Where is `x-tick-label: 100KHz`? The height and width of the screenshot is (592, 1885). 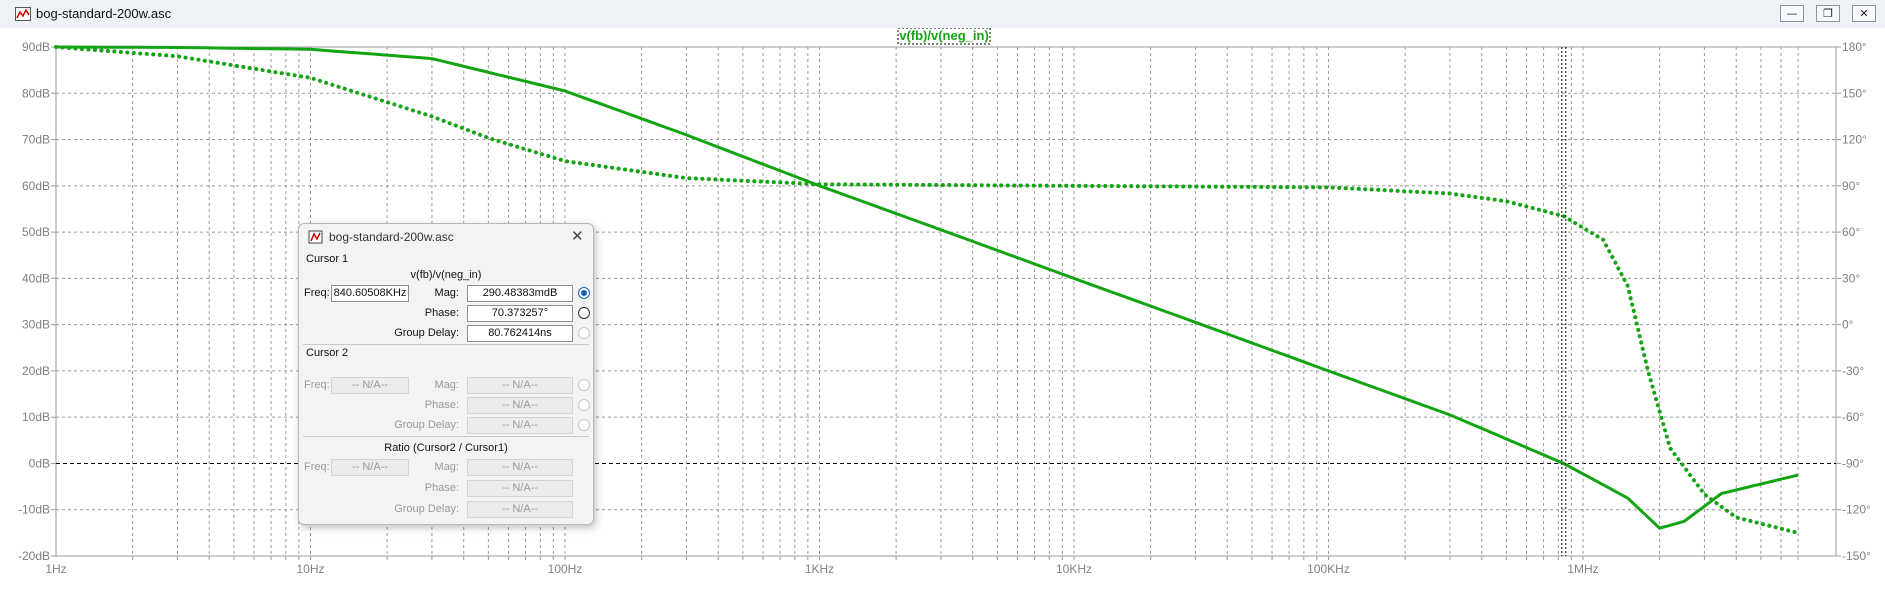 x-tick-label: 100KHz is located at coordinates (1328, 569).